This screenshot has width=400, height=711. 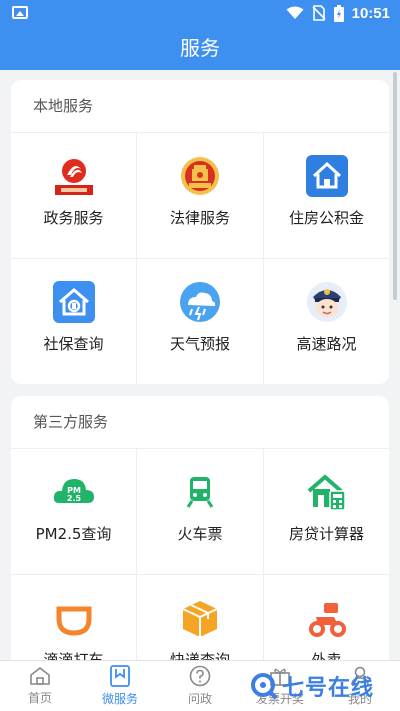 What do you see at coordinates (326, 655) in the screenshot?
I see `service-label: 外卖` at bounding box center [326, 655].